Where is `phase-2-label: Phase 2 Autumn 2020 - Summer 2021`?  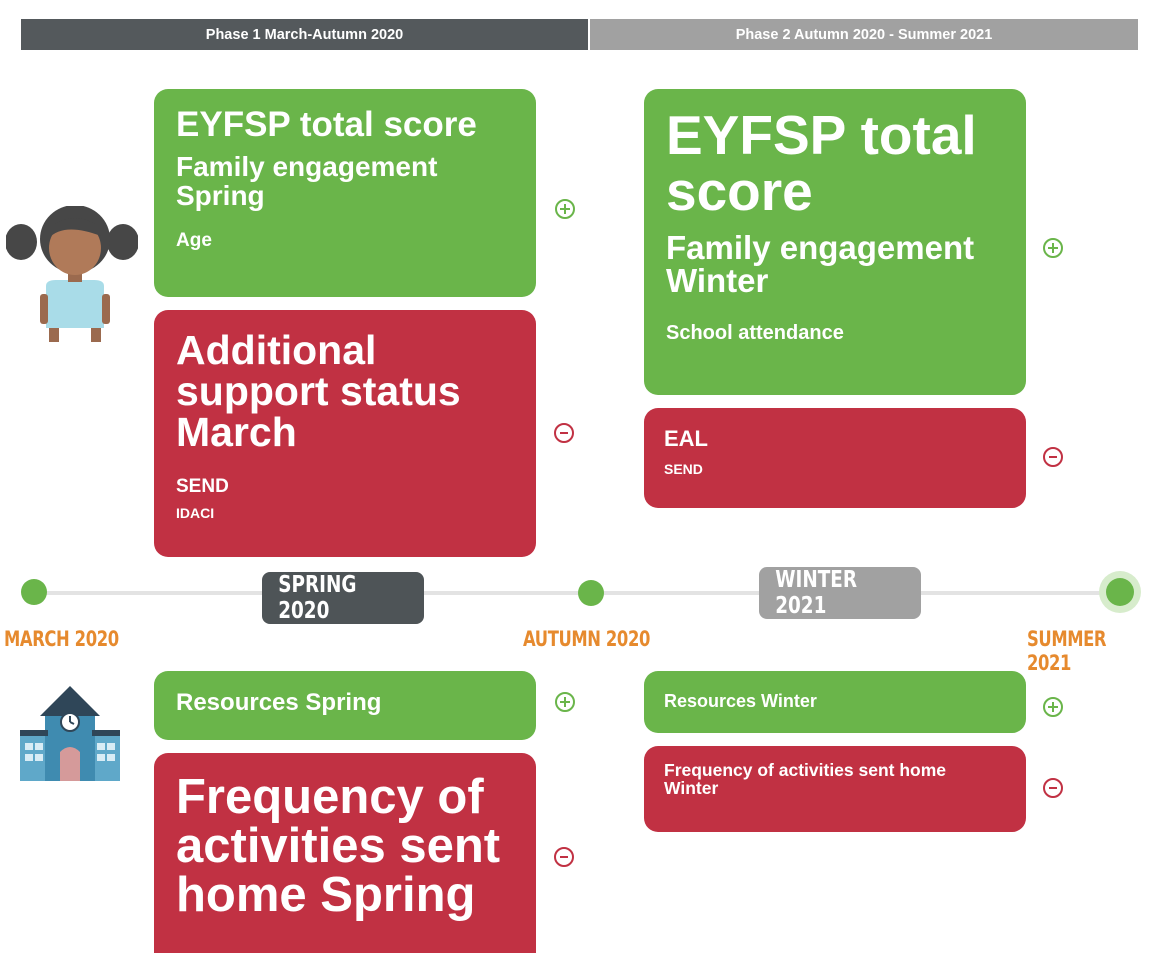 phase-2-label: Phase 2 Autumn 2020 - Summer 2021 is located at coordinates (864, 34).